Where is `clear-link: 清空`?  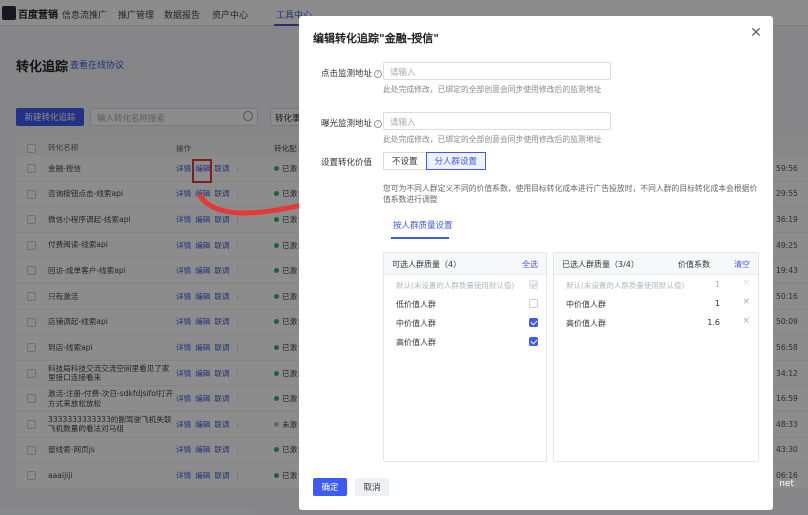
clear-link: 清空 is located at coordinates (742, 264).